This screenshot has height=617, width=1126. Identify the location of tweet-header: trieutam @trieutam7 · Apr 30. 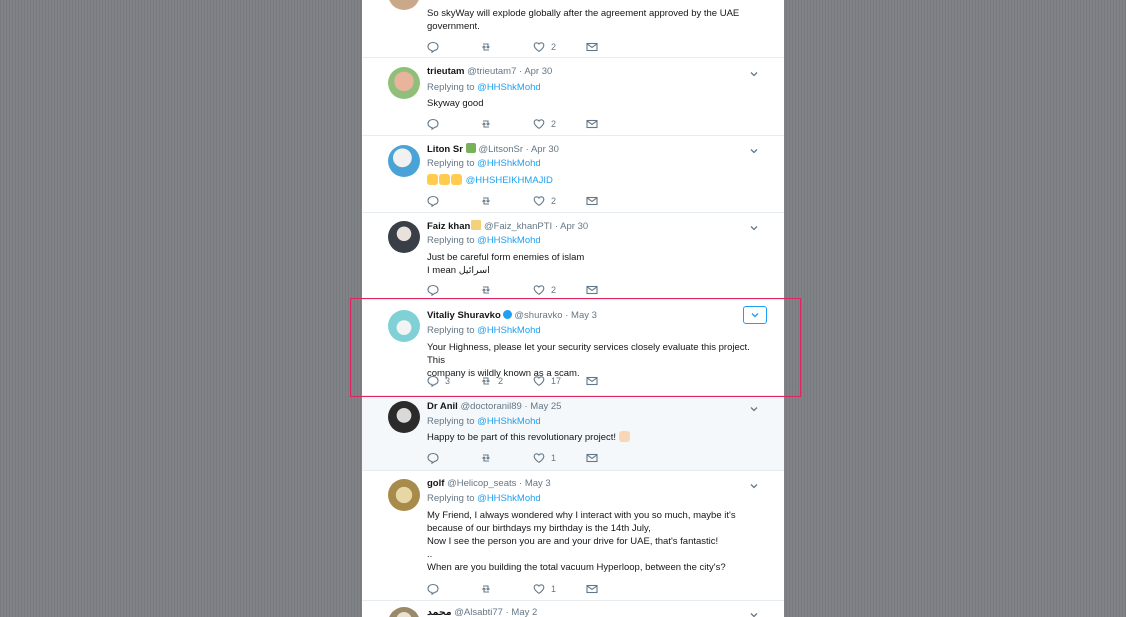
(490, 71).